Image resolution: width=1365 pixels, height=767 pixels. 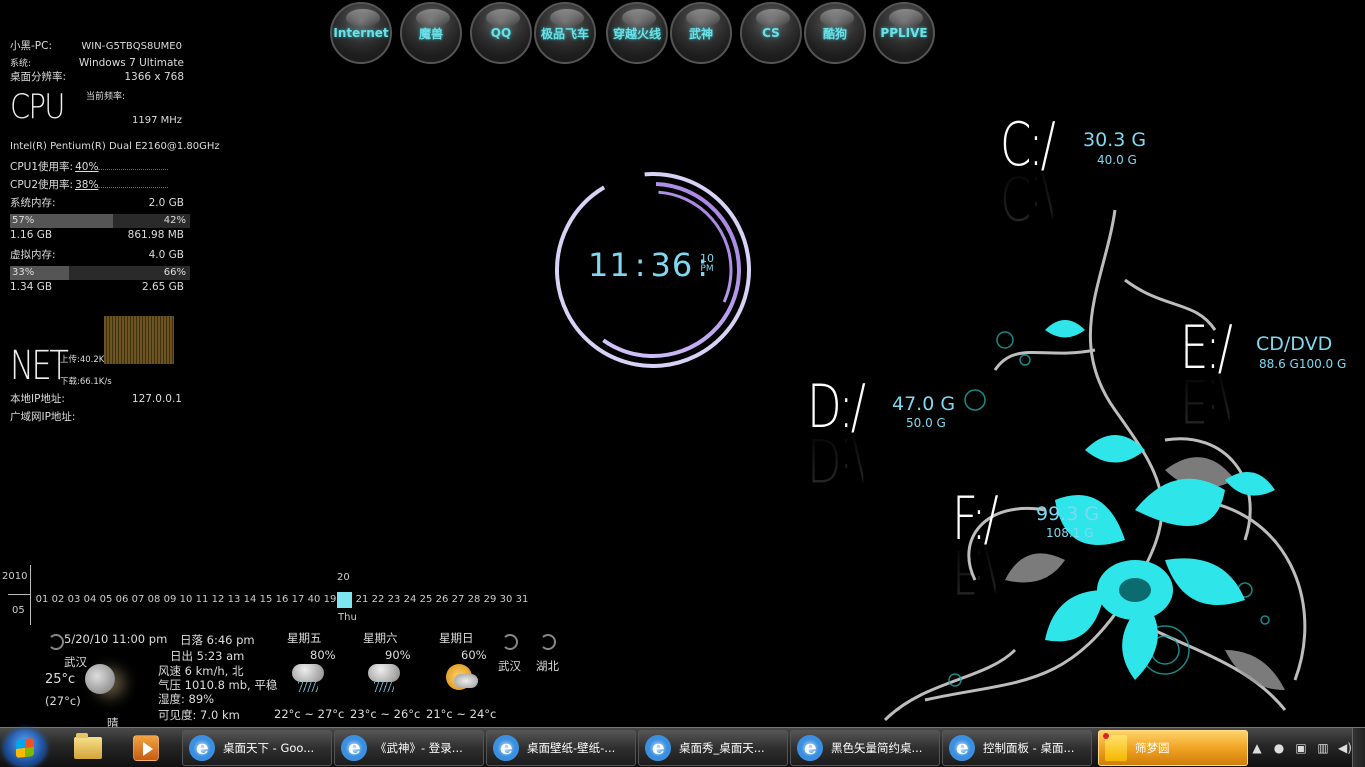 What do you see at coordinates (23, 220) in the screenshot?
I see `memory-used-pct: 57%` at bounding box center [23, 220].